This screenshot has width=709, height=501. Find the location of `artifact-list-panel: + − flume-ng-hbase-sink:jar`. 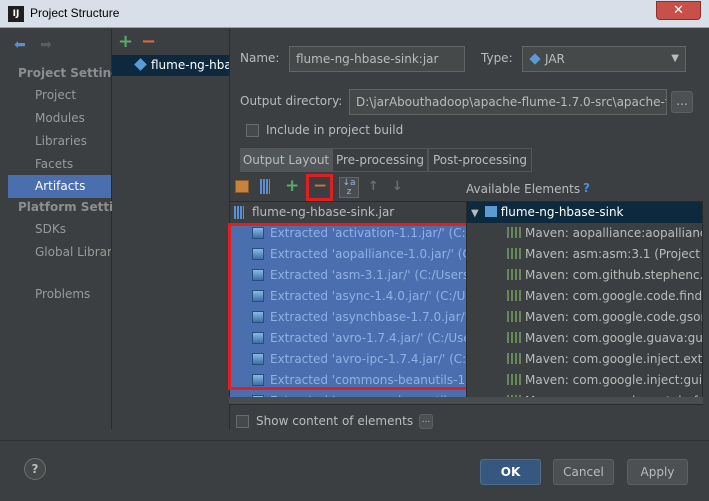

artifact-list-panel: + − flume-ng-hbase-sink:jar is located at coordinates (171, 229).